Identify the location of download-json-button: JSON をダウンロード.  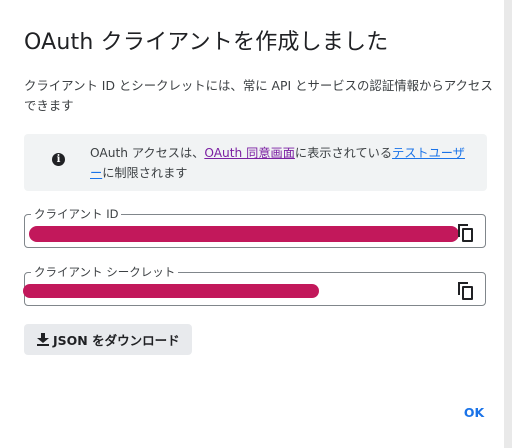
(108, 339).